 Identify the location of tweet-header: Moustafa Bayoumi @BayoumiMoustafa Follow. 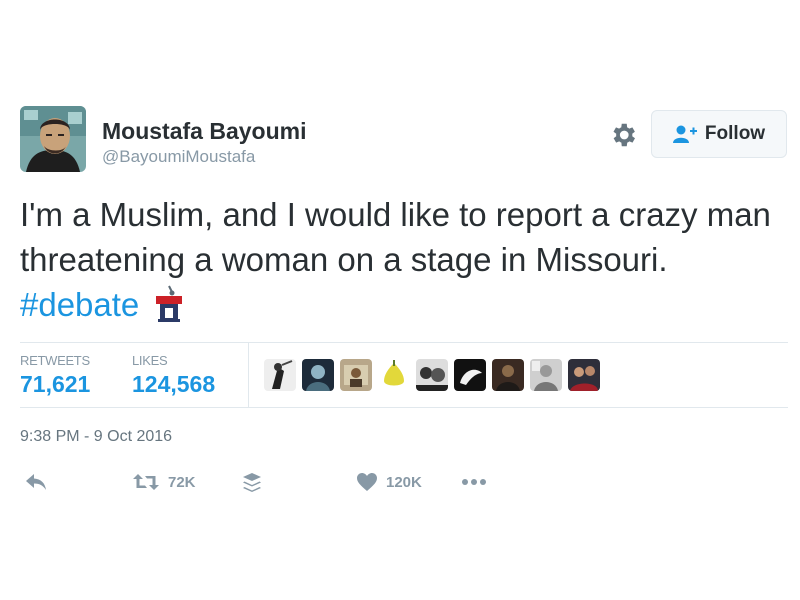
(404, 140).